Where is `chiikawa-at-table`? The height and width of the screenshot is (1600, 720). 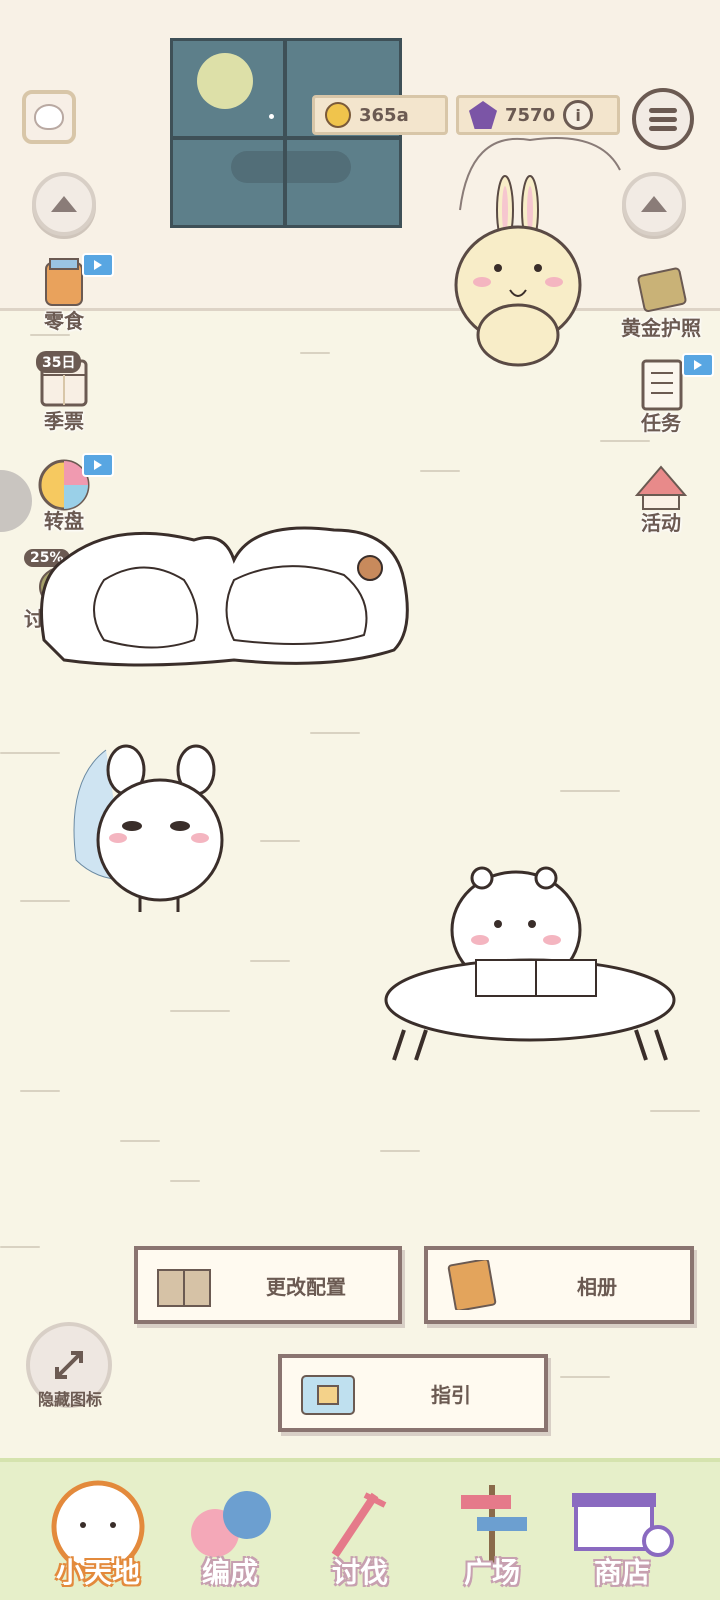
chiikawa-at-table is located at coordinates (530, 975).